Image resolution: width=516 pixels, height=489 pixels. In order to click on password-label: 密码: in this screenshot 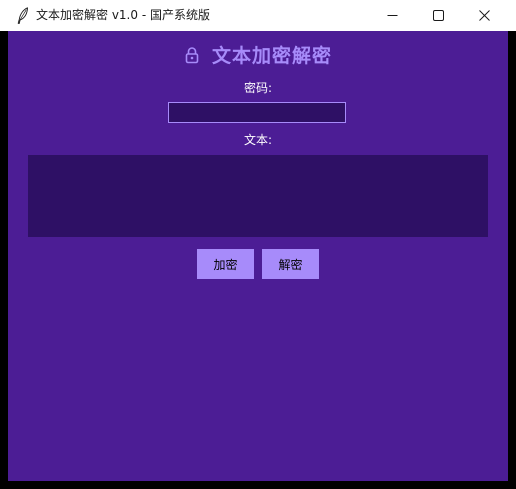, I will do `click(258, 88)`.